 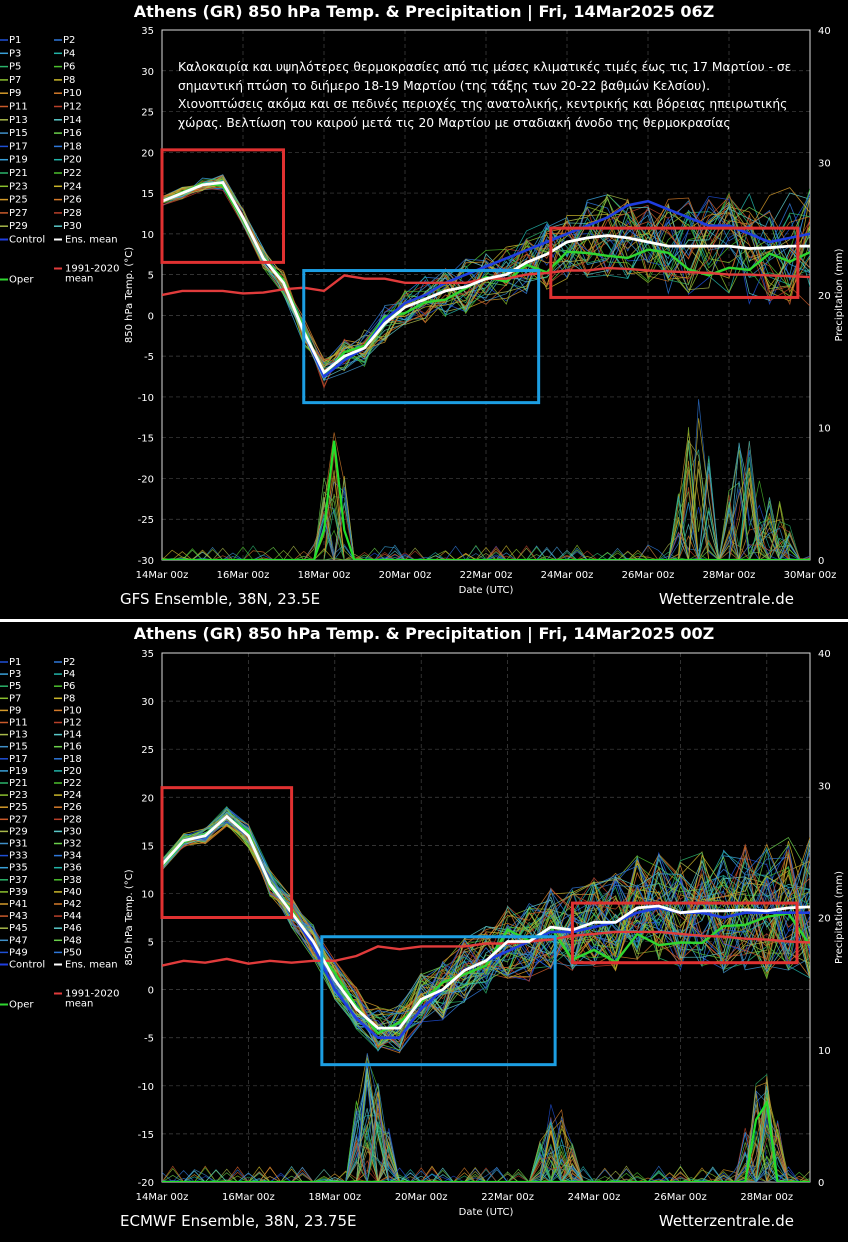 I want to click on x-tick-label: 18Mar 00z, so click(x=334, y=1197).